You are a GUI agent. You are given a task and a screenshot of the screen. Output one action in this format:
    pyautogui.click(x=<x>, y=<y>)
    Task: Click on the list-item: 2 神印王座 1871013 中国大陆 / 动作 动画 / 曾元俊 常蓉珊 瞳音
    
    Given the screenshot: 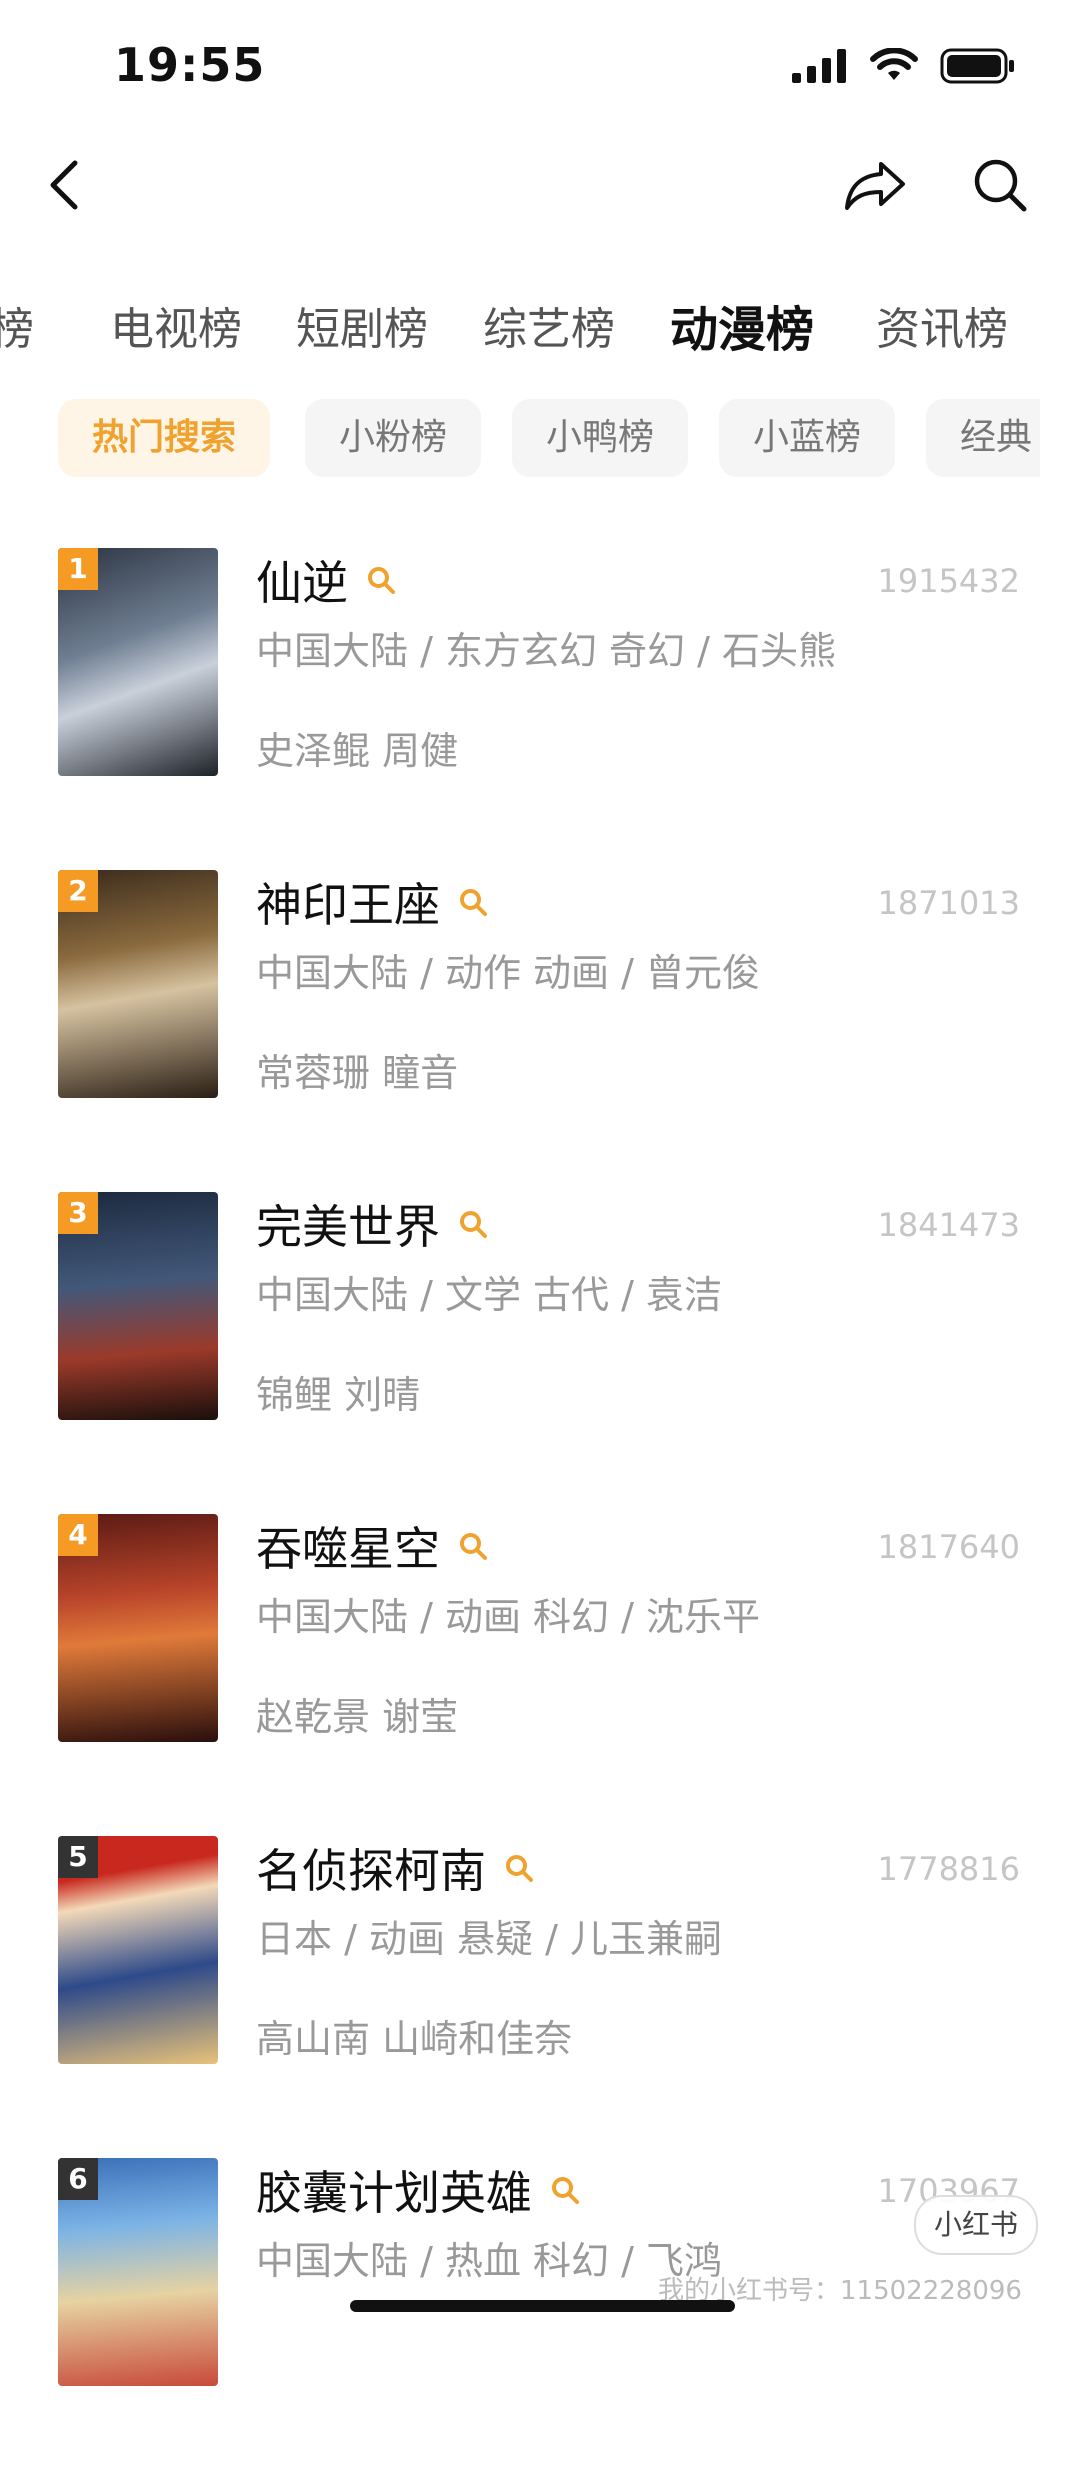 What is the action you would take?
    pyautogui.click(x=540, y=1031)
    